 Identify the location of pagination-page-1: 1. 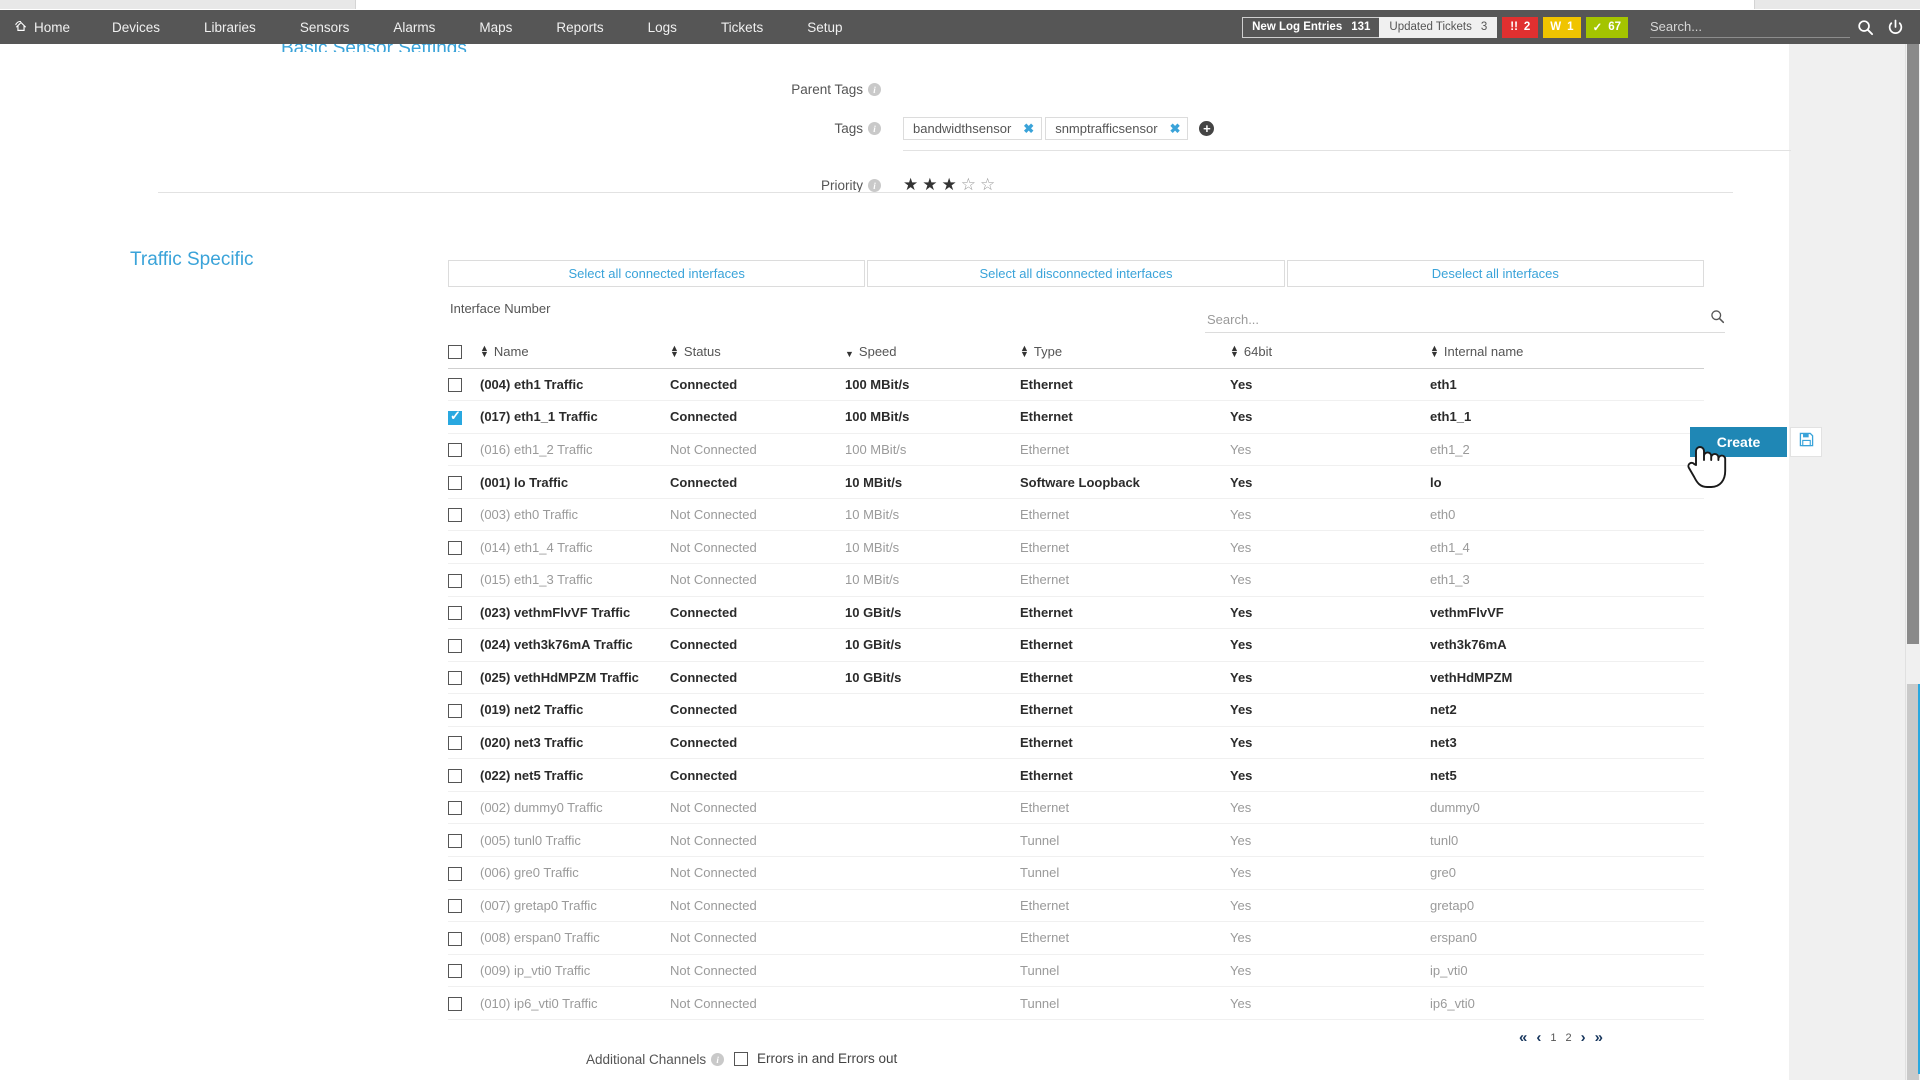
(1553, 1038).